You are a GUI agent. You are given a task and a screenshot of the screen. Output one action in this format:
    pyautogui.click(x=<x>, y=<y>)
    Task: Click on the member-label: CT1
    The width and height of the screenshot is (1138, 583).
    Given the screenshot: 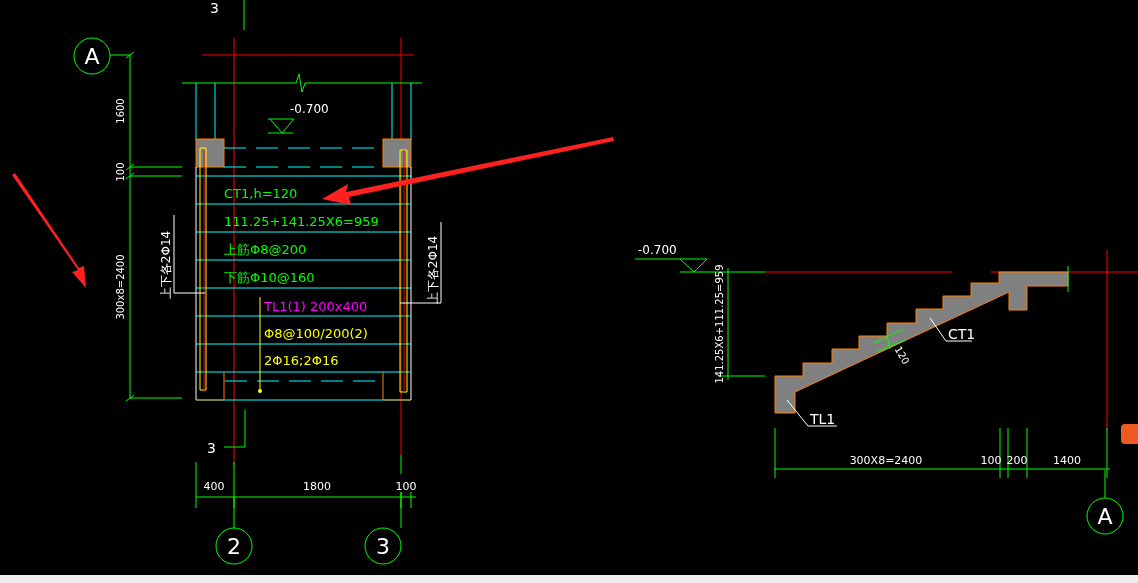 What is the action you would take?
    pyautogui.click(x=962, y=334)
    